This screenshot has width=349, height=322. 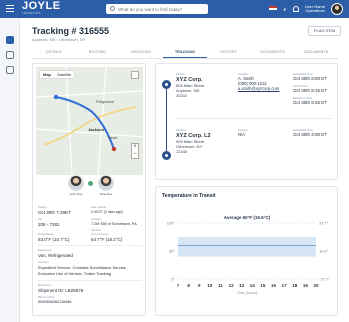 I want to click on y-tick-label-right: -17.7°, so click(x=324, y=279).